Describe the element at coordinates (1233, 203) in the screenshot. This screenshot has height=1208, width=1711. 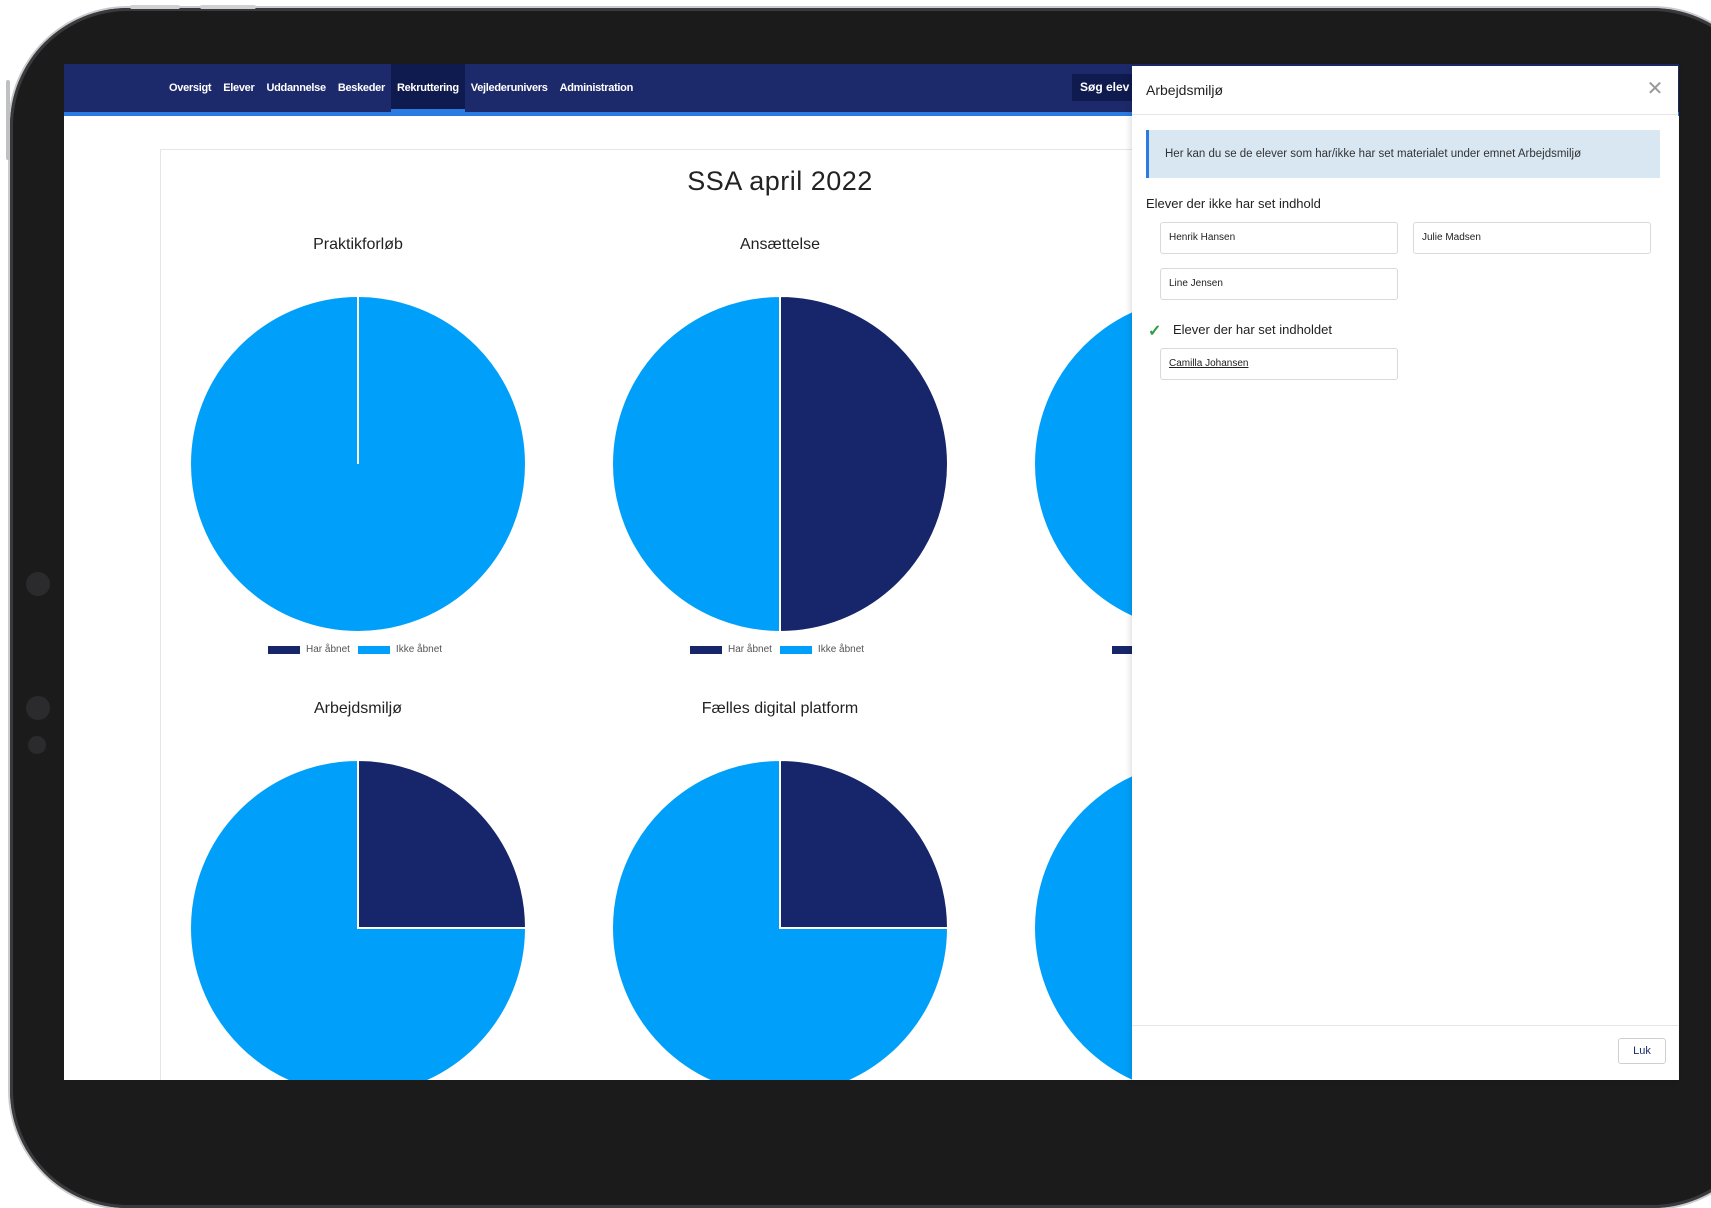
I see `not-seen-heading: Elever der ikke har set indhold` at that location.